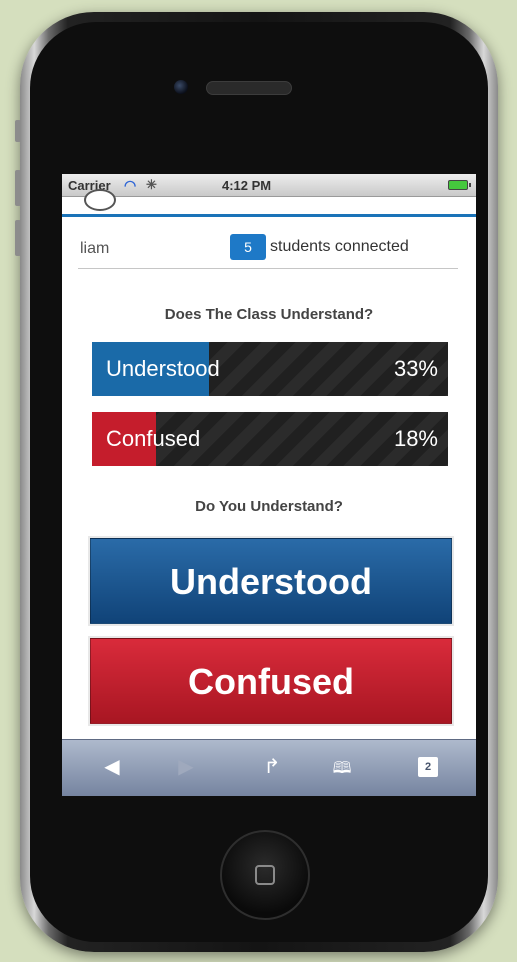 The image size is (517, 962). Describe the element at coordinates (342, 770) in the screenshot. I see `bookmarks-icon: 🕮` at that location.